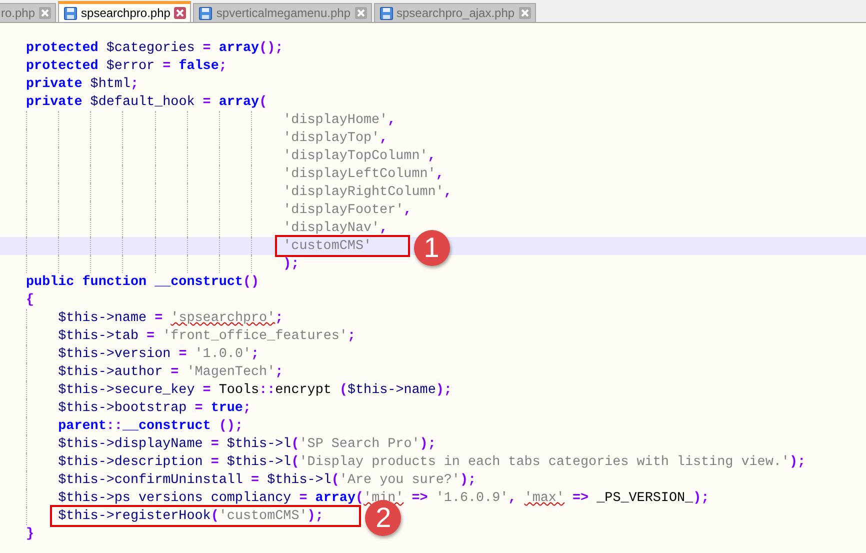 The image size is (866, 553). What do you see at coordinates (131, 444) in the screenshot?
I see `code-token: $this->displayName` at bounding box center [131, 444].